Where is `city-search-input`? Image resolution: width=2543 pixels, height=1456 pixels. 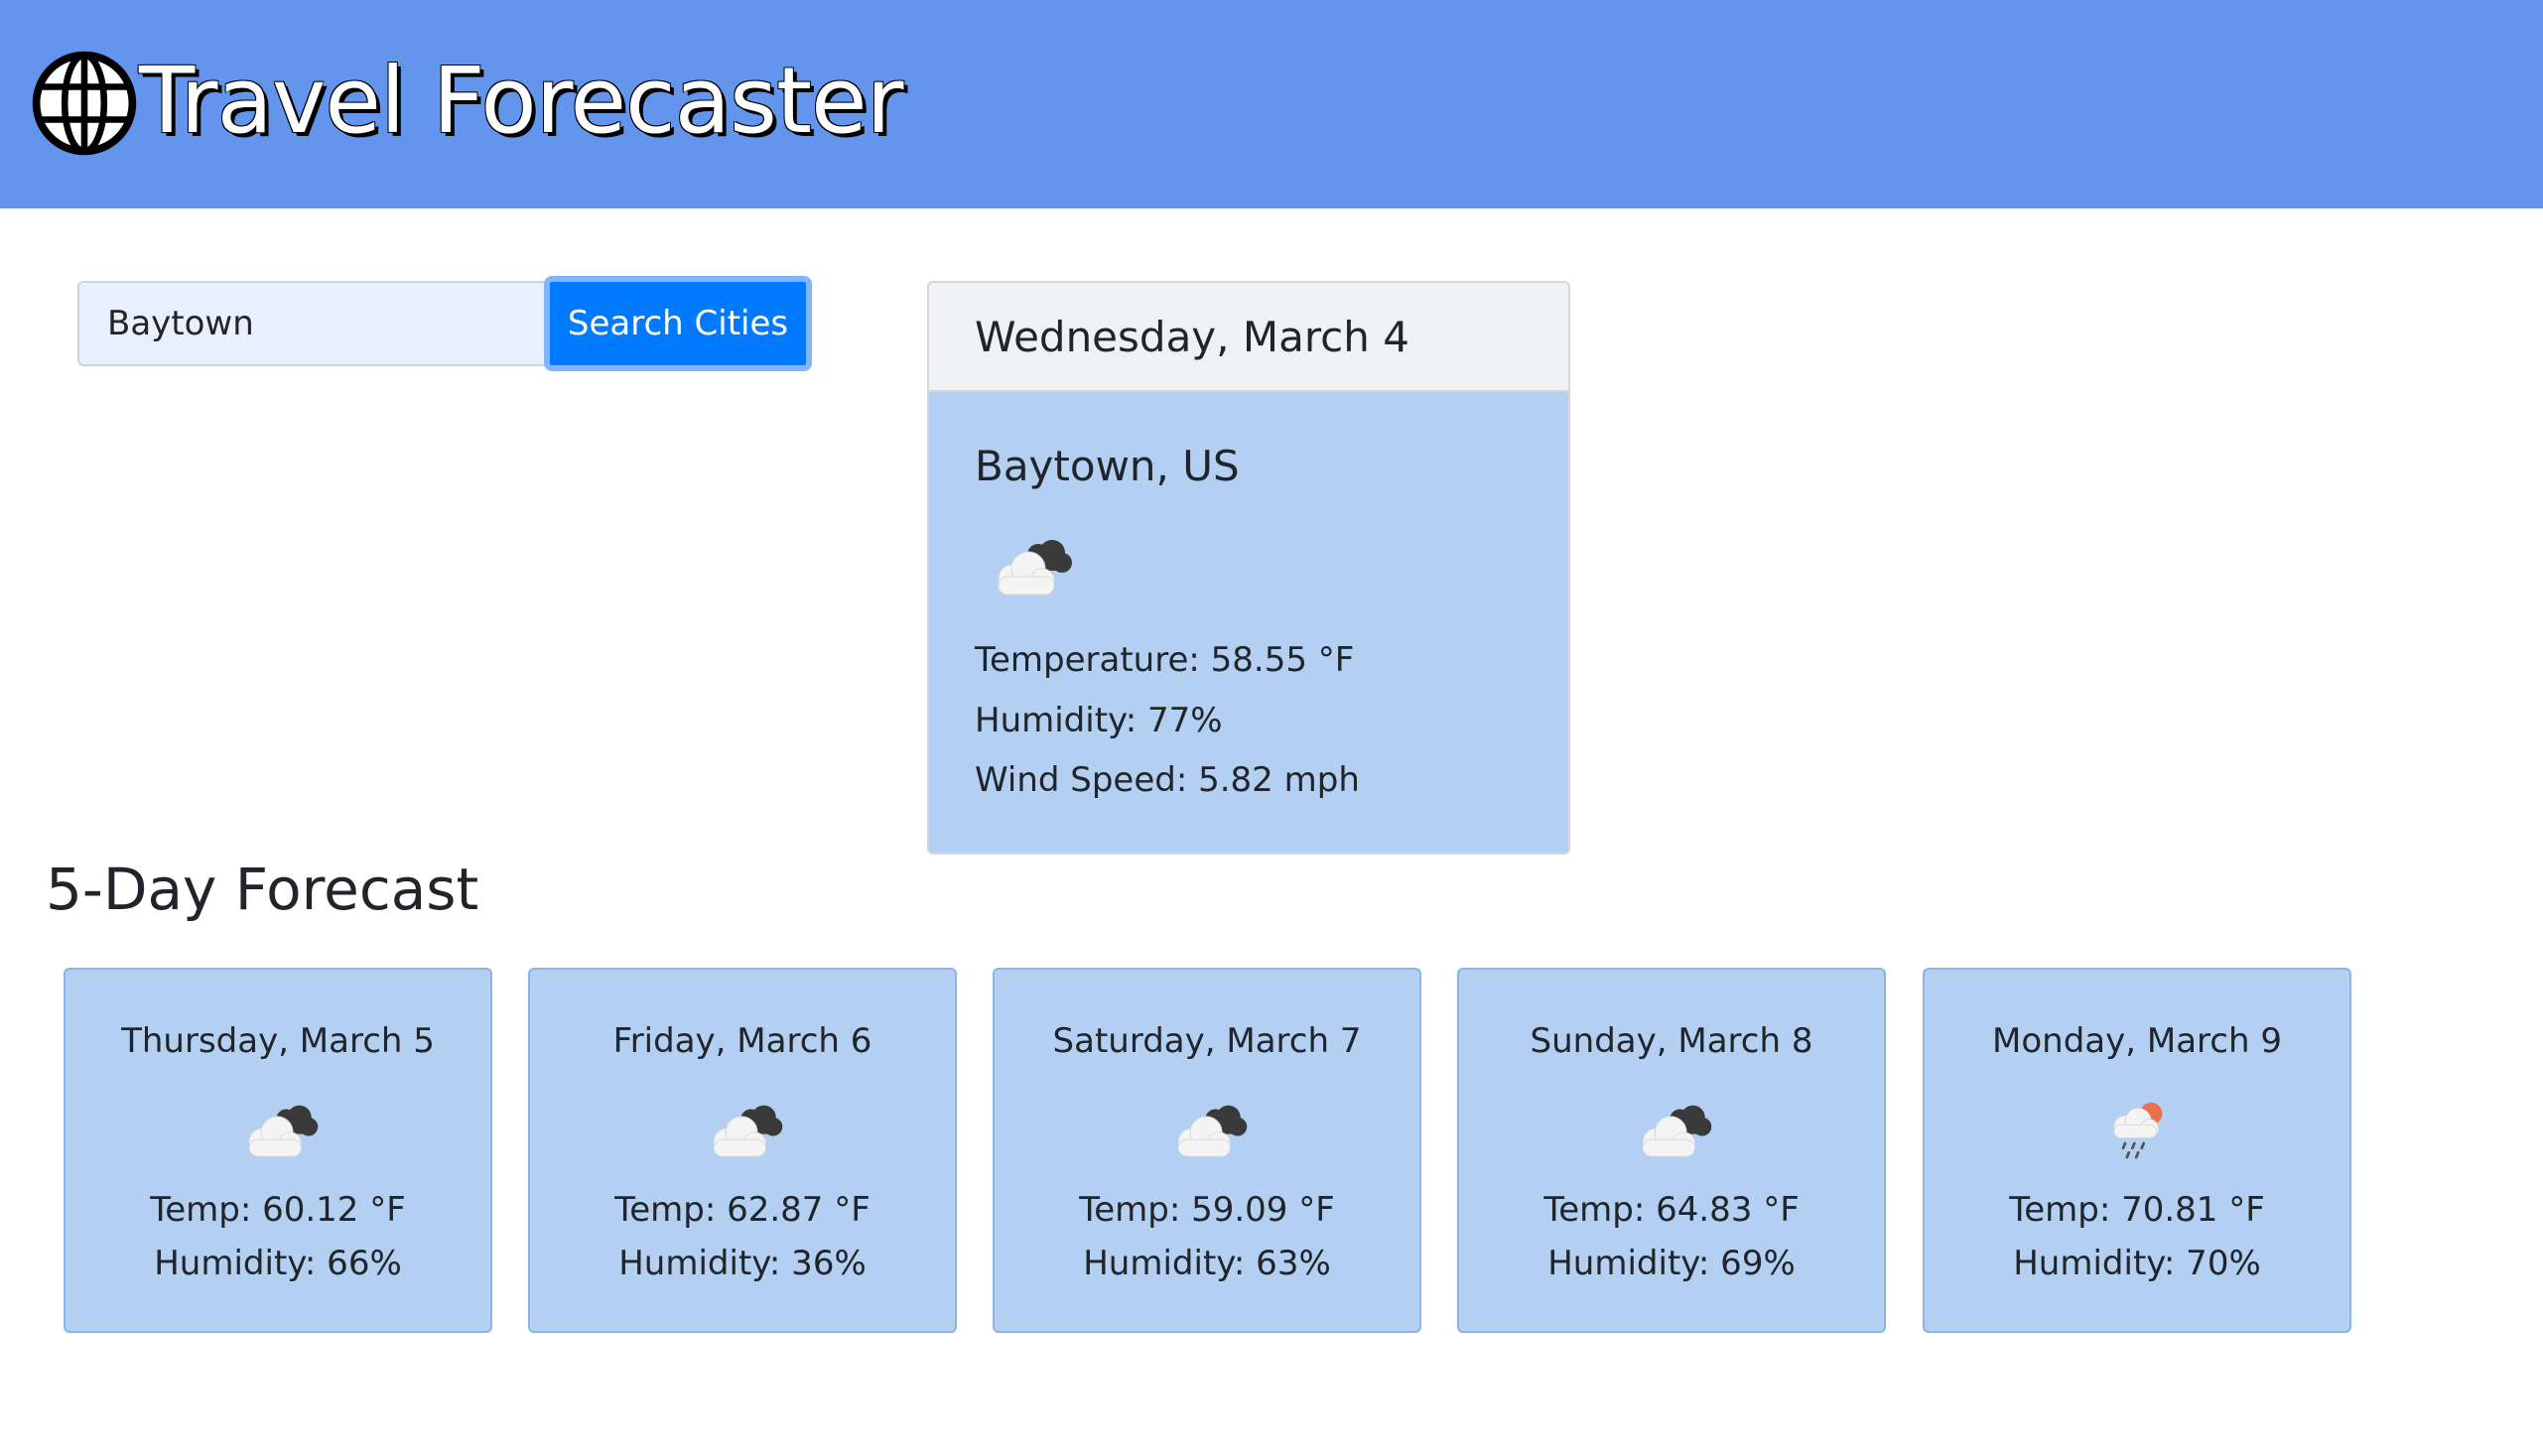
city-search-input is located at coordinates (310, 323).